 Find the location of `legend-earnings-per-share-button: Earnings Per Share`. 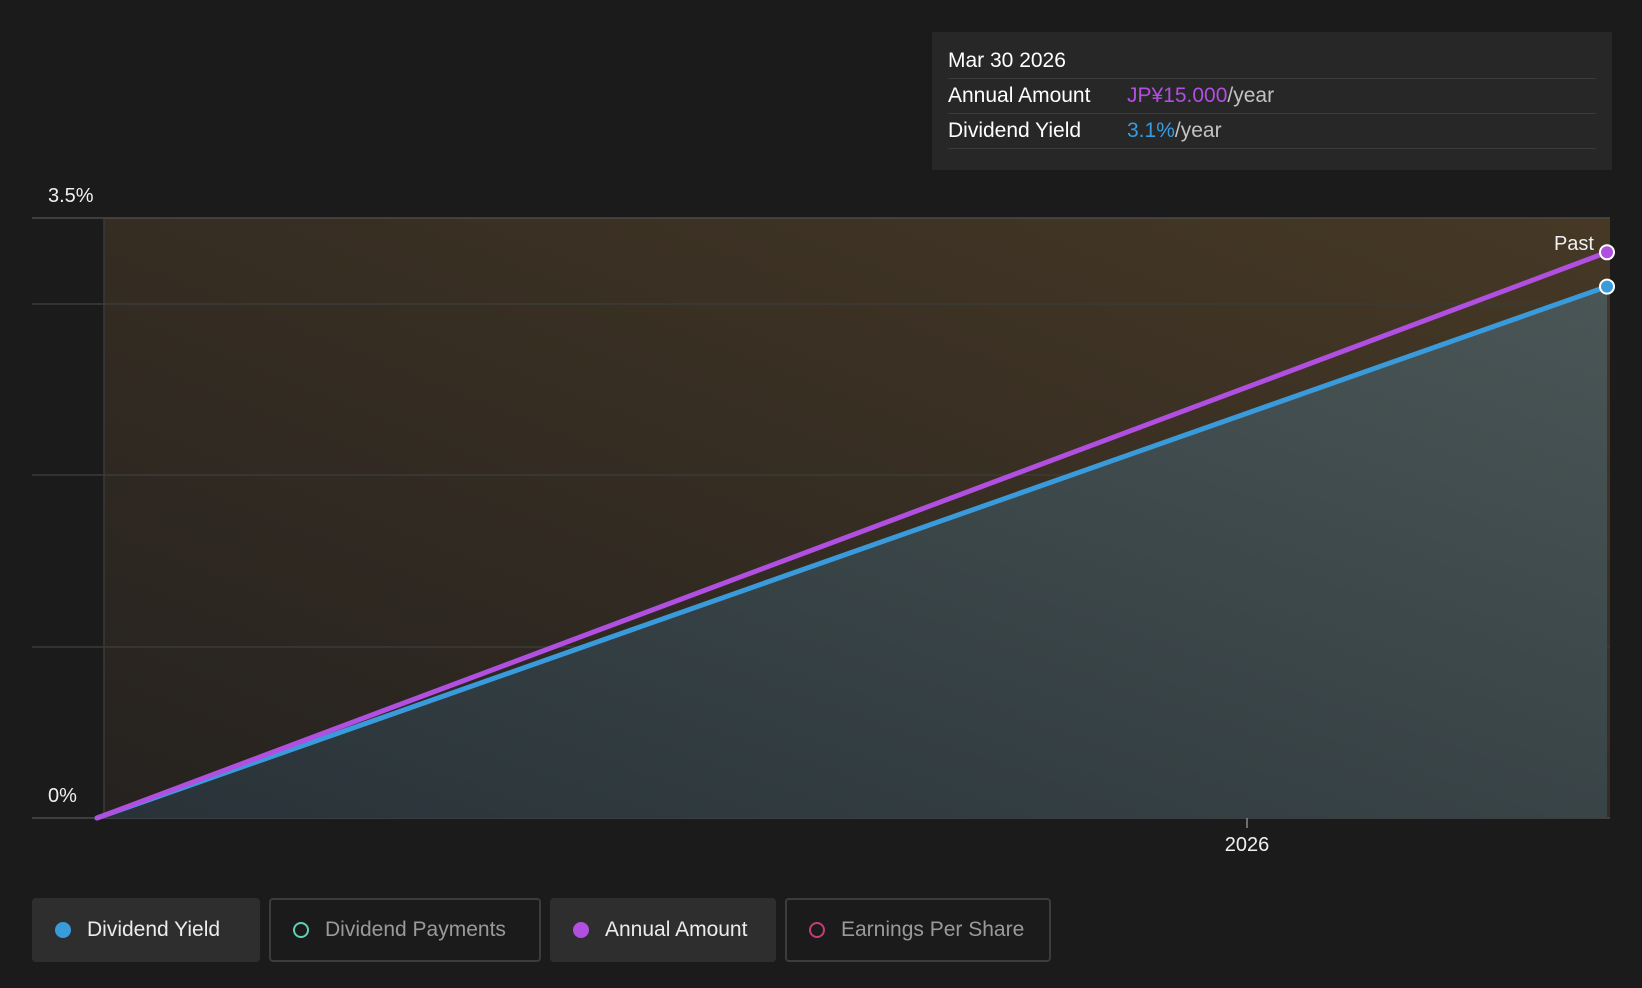

legend-earnings-per-share-button: Earnings Per Share is located at coordinates (918, 930).